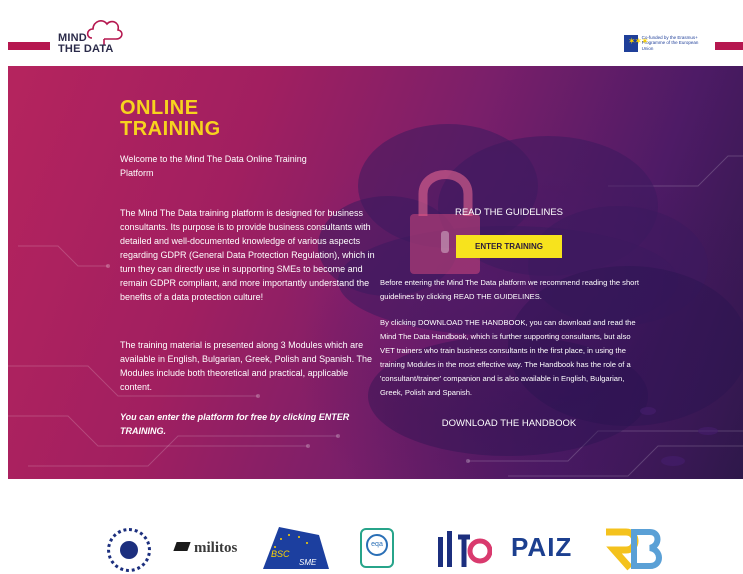  I want to click on header-accent-bar-right, so click(729, 46).